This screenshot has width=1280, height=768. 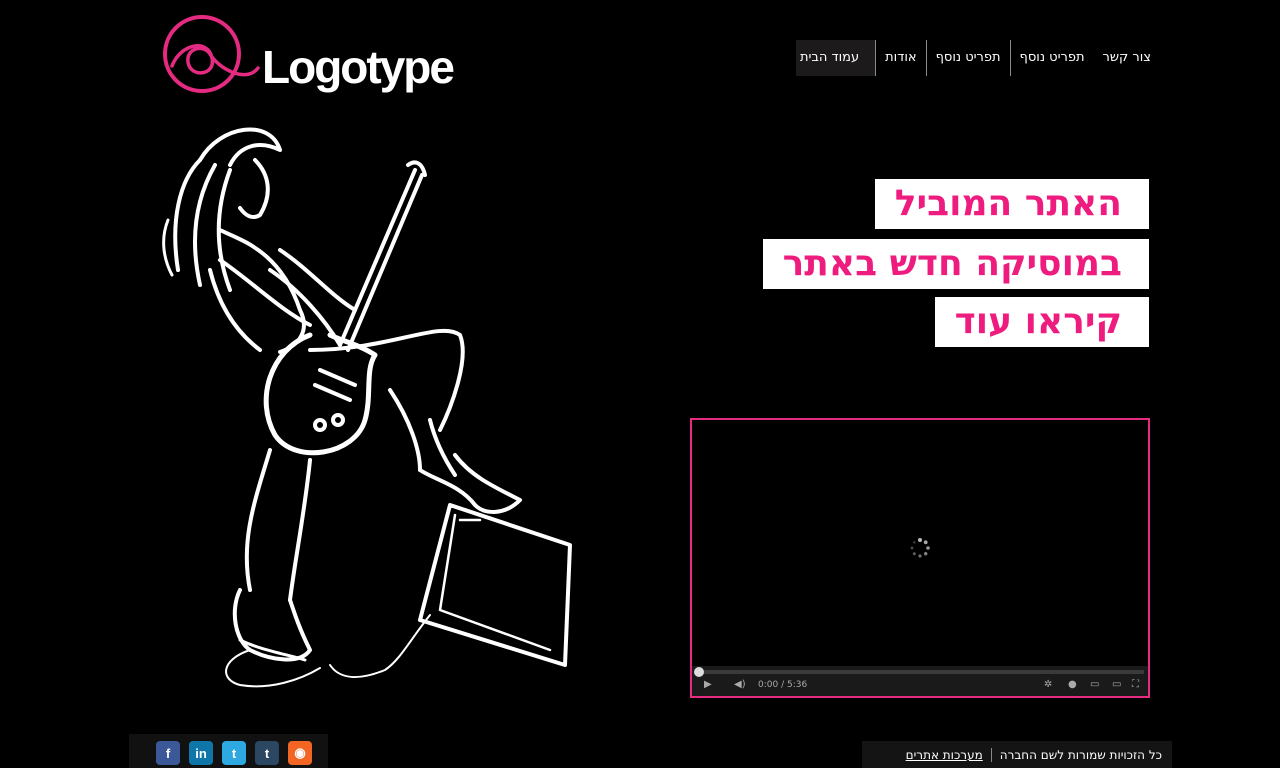 I want to click on social-links: f in t t ◉, so click(x=228, y=751).